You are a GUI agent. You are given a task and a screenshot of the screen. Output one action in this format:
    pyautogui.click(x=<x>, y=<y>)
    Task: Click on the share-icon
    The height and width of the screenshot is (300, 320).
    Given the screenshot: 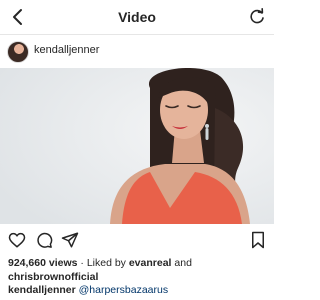 What is the action you would take?
    pyautogui.click(x=70, y=240)
    